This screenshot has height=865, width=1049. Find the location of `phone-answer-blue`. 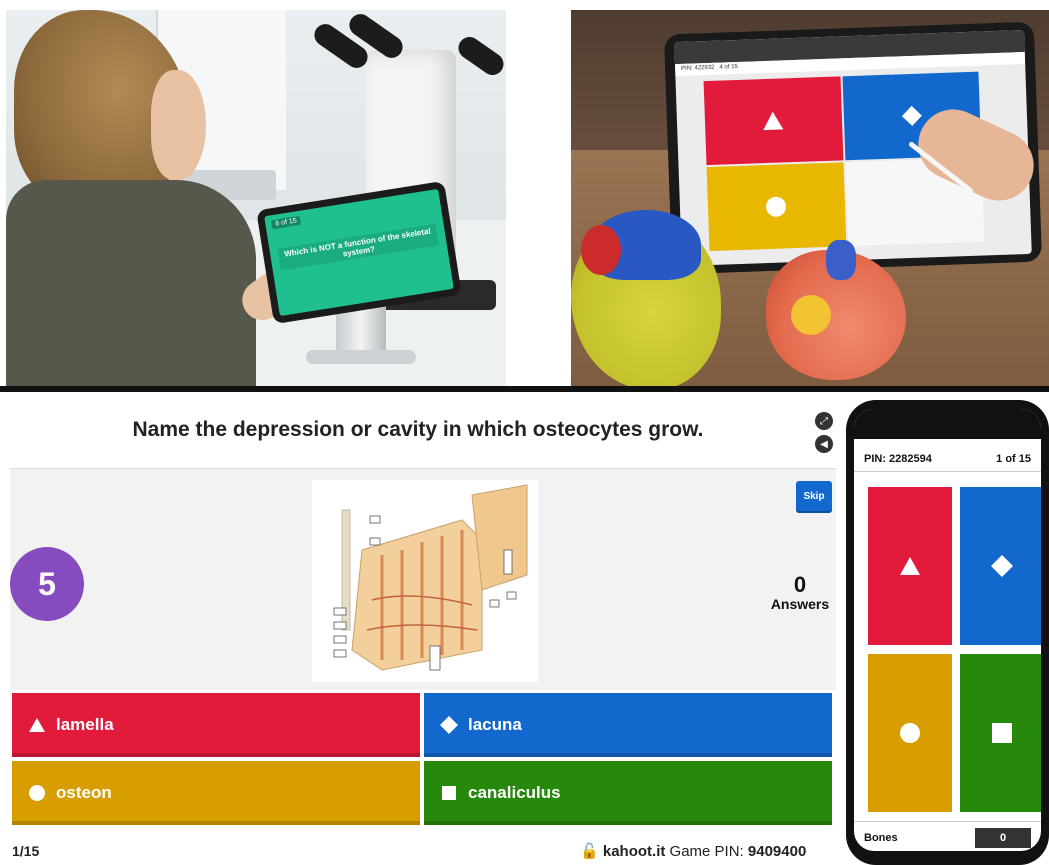

phone-answer-blue is located at coordinates (1000, 566).